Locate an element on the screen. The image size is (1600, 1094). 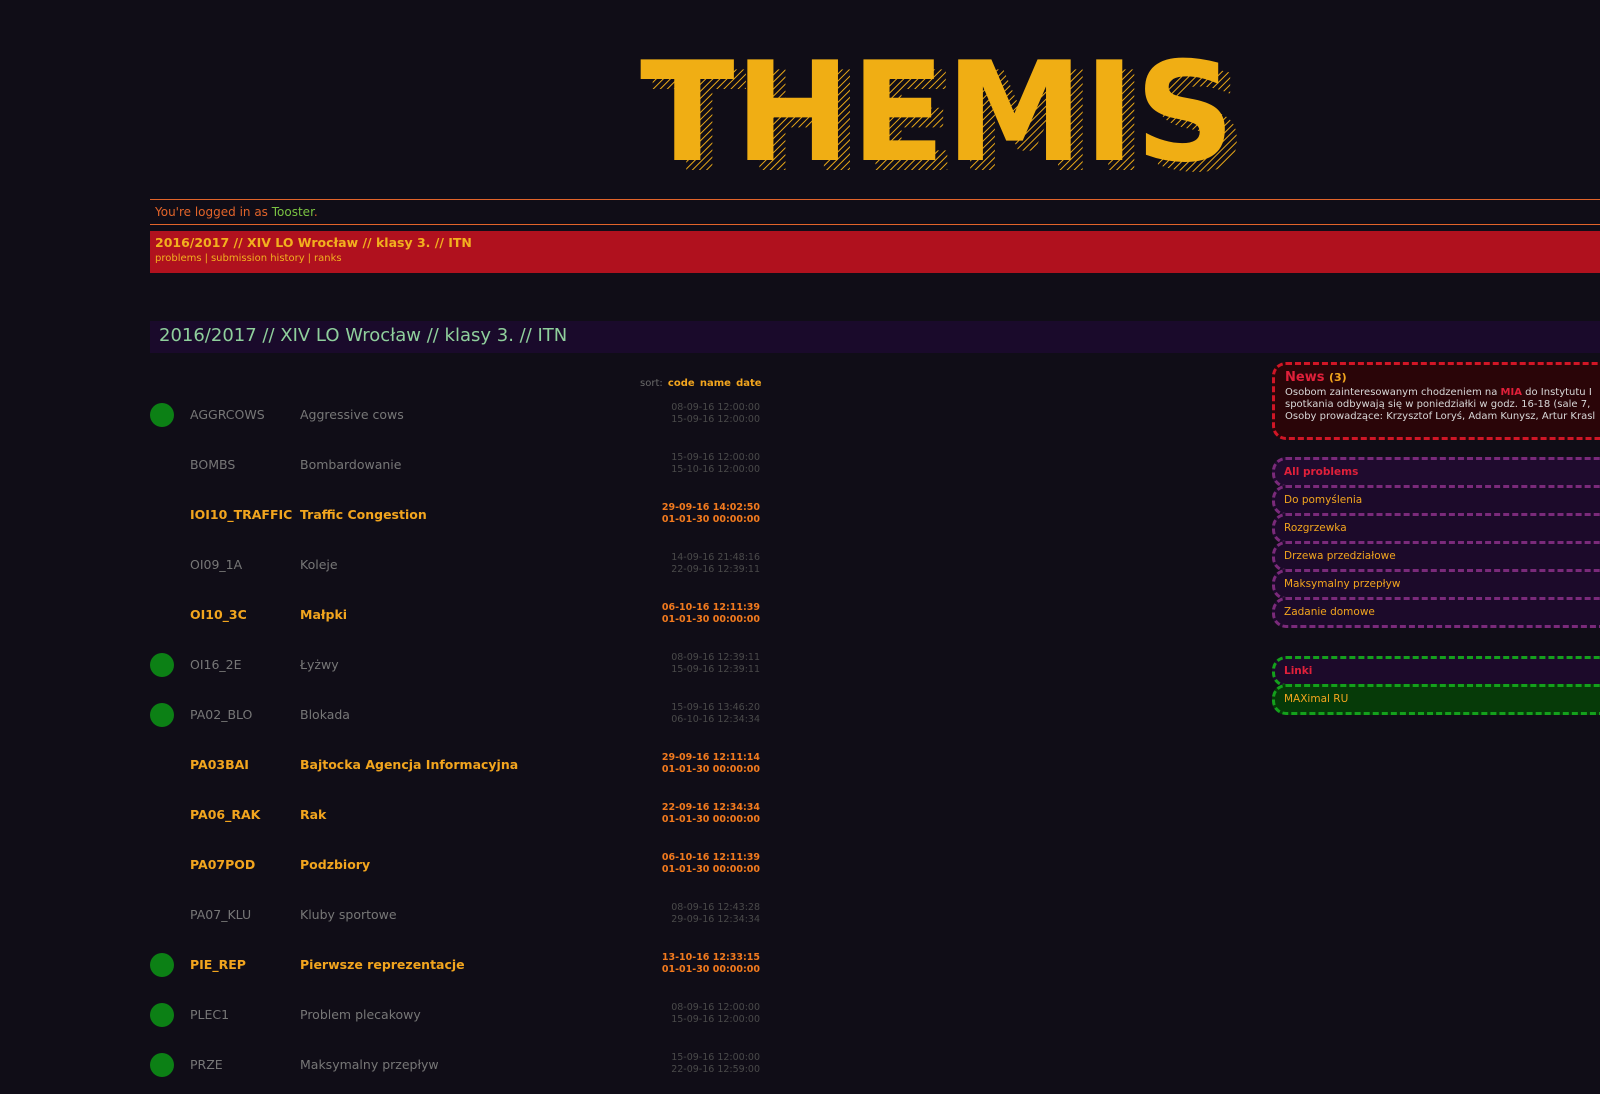
problem-code: BOMBS is located at coordinates (212, 464).